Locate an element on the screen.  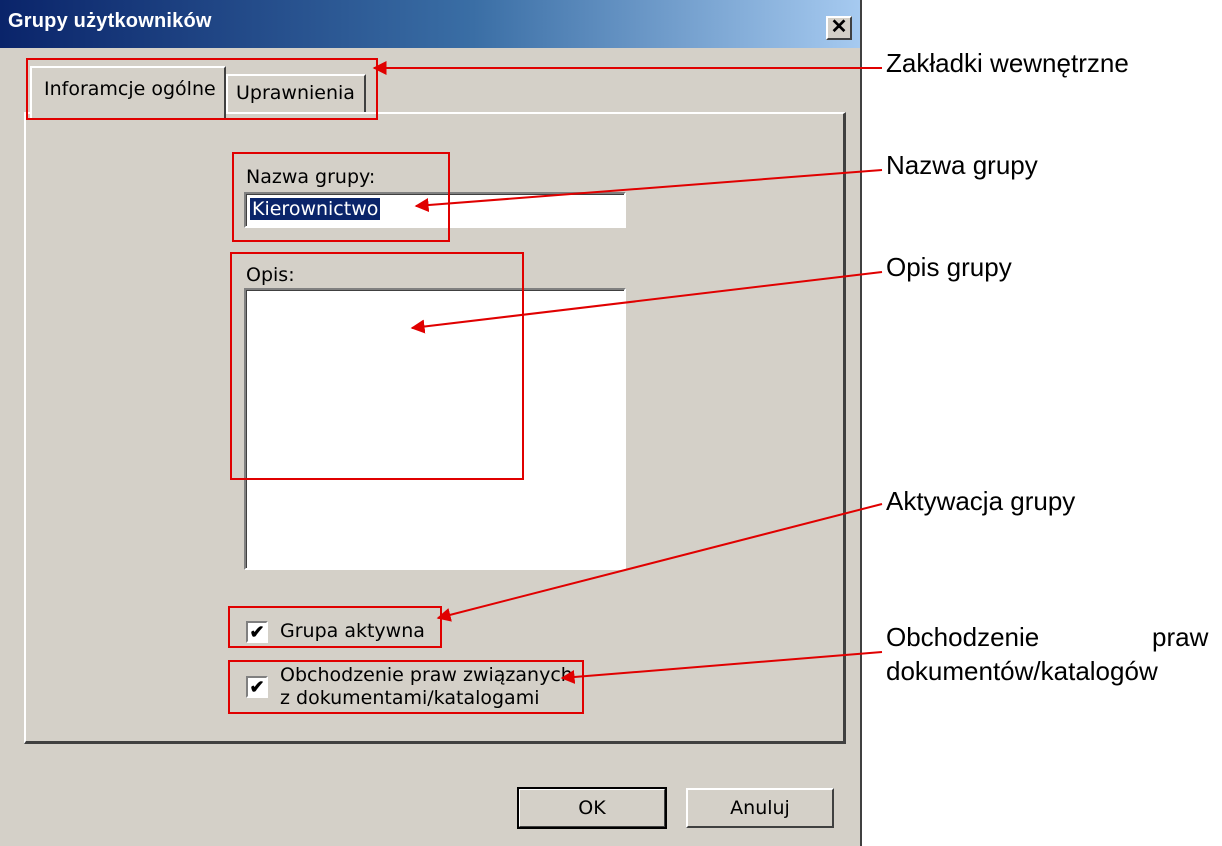
annotation-bypass-line1-left: Obchodzenie is located at coordinates (963, 637).